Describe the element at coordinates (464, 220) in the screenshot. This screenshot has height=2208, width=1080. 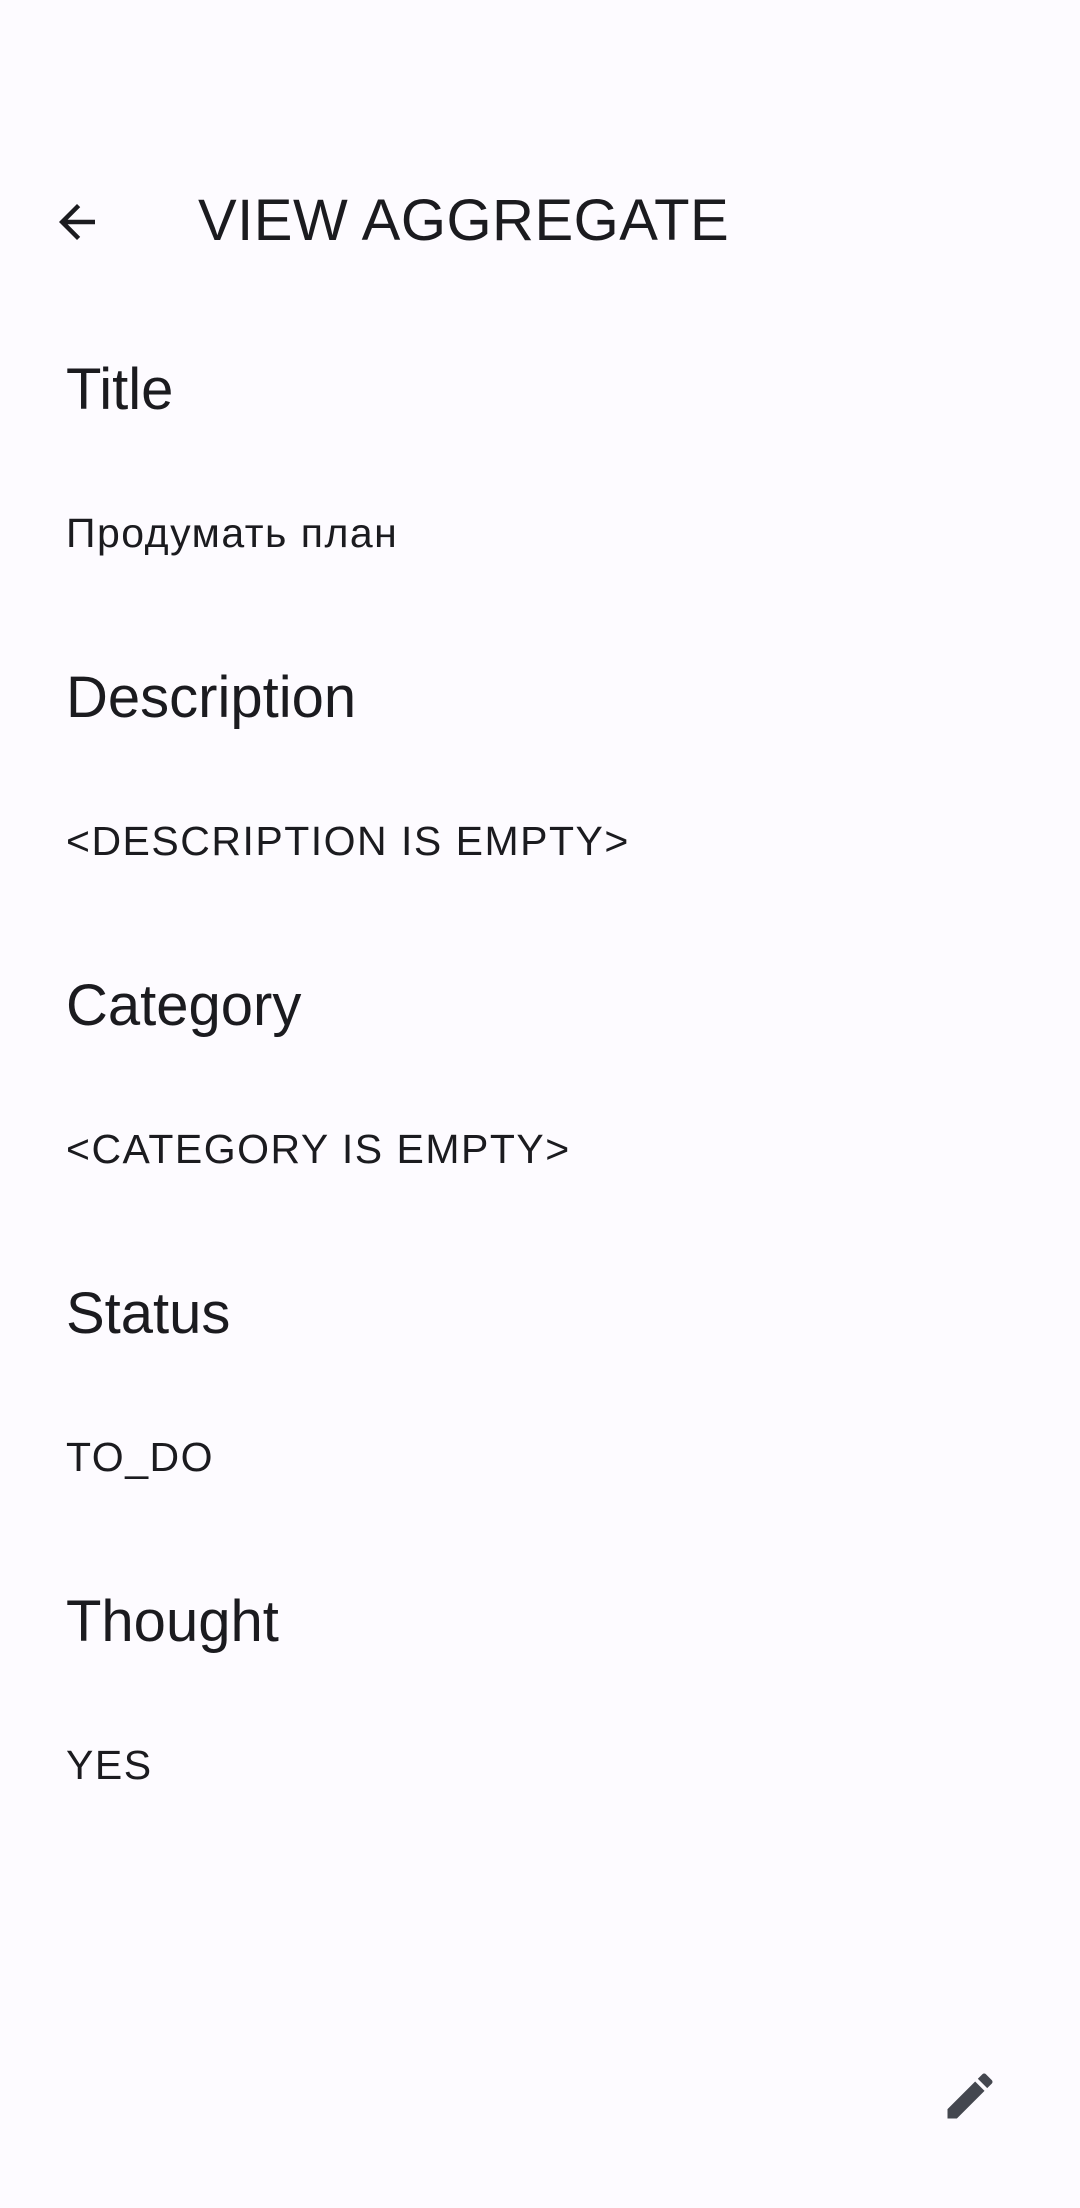
I see `page-title: VIEW AGGREGATE` at that location.